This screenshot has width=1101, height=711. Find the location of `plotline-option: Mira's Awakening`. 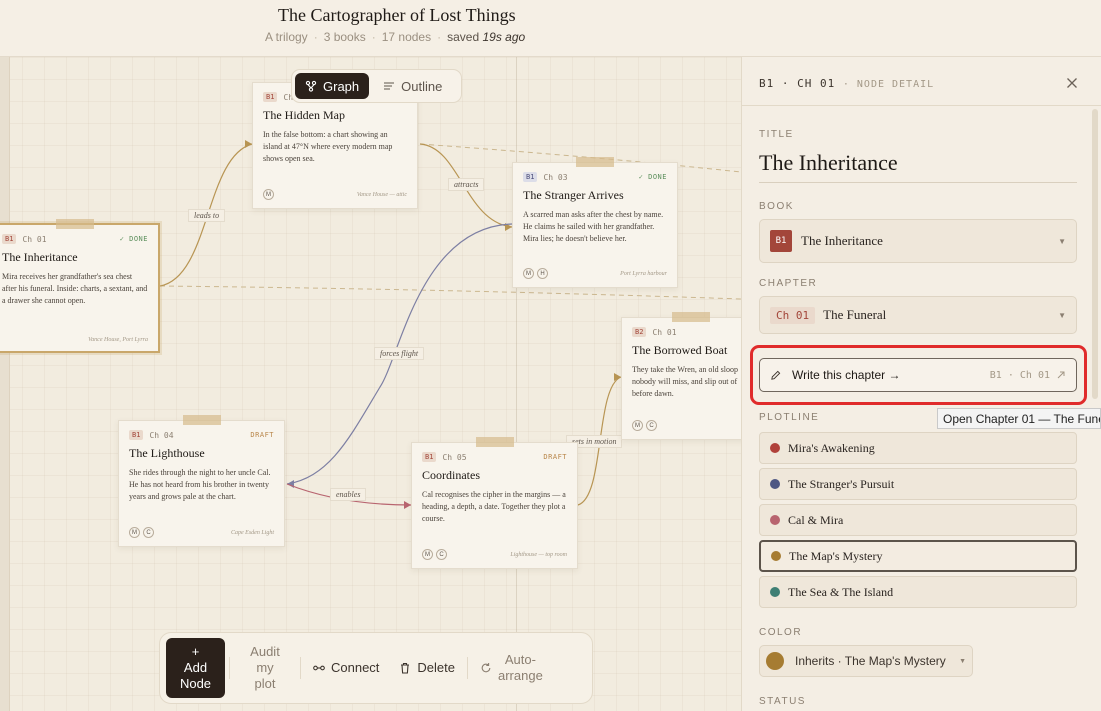

plotline-option: Mira's Awakening is located at coordinates (918, 448).